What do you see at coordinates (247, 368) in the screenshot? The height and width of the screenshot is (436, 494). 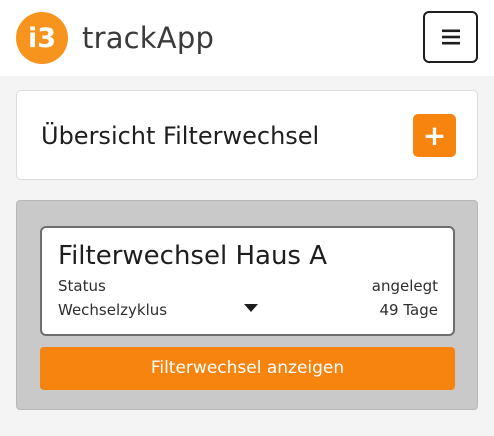 I see `show-filter-change-button: Filterwechsel anzeigen` at bounding box center [247, 368].